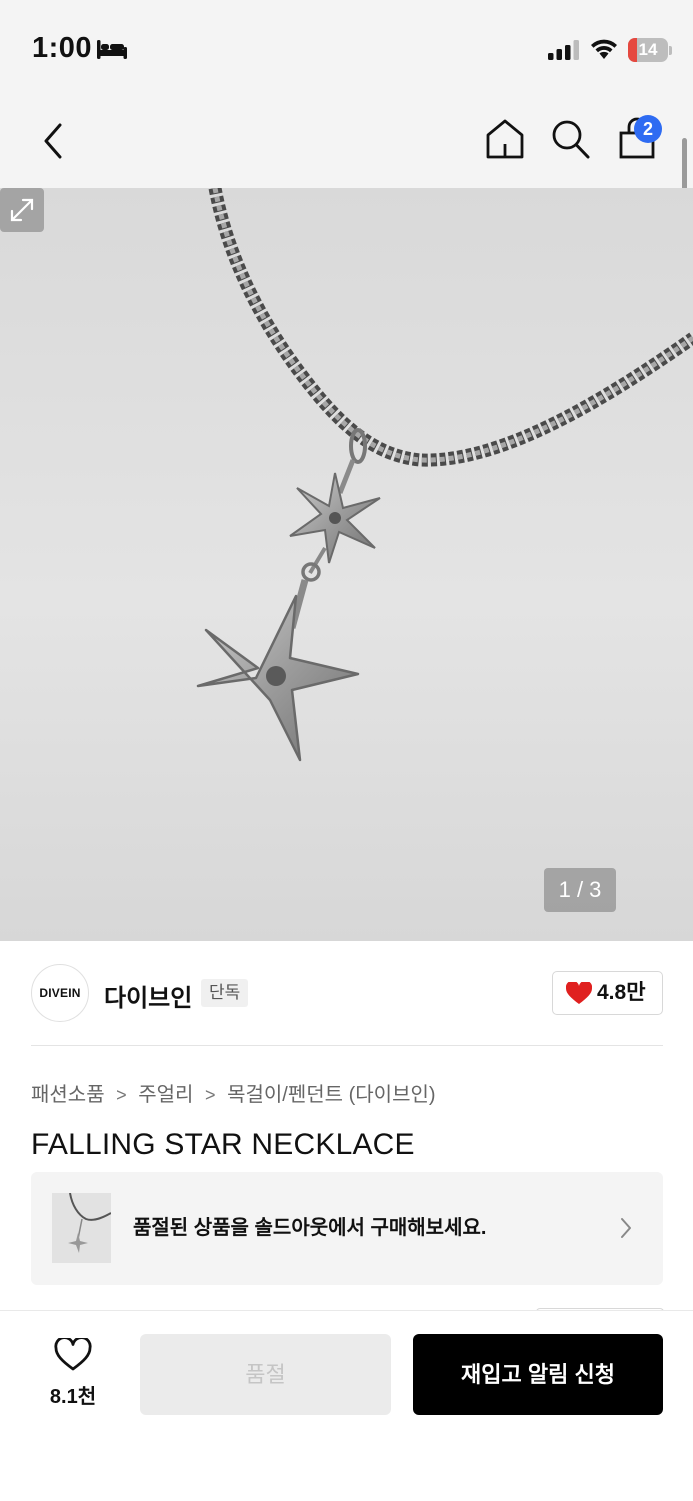 The height and width of the screenshot is (1501, 693). What do you see at coordinates (505, 139) in the screenshot?
I see `home-button` at bounding box center [505, 139].